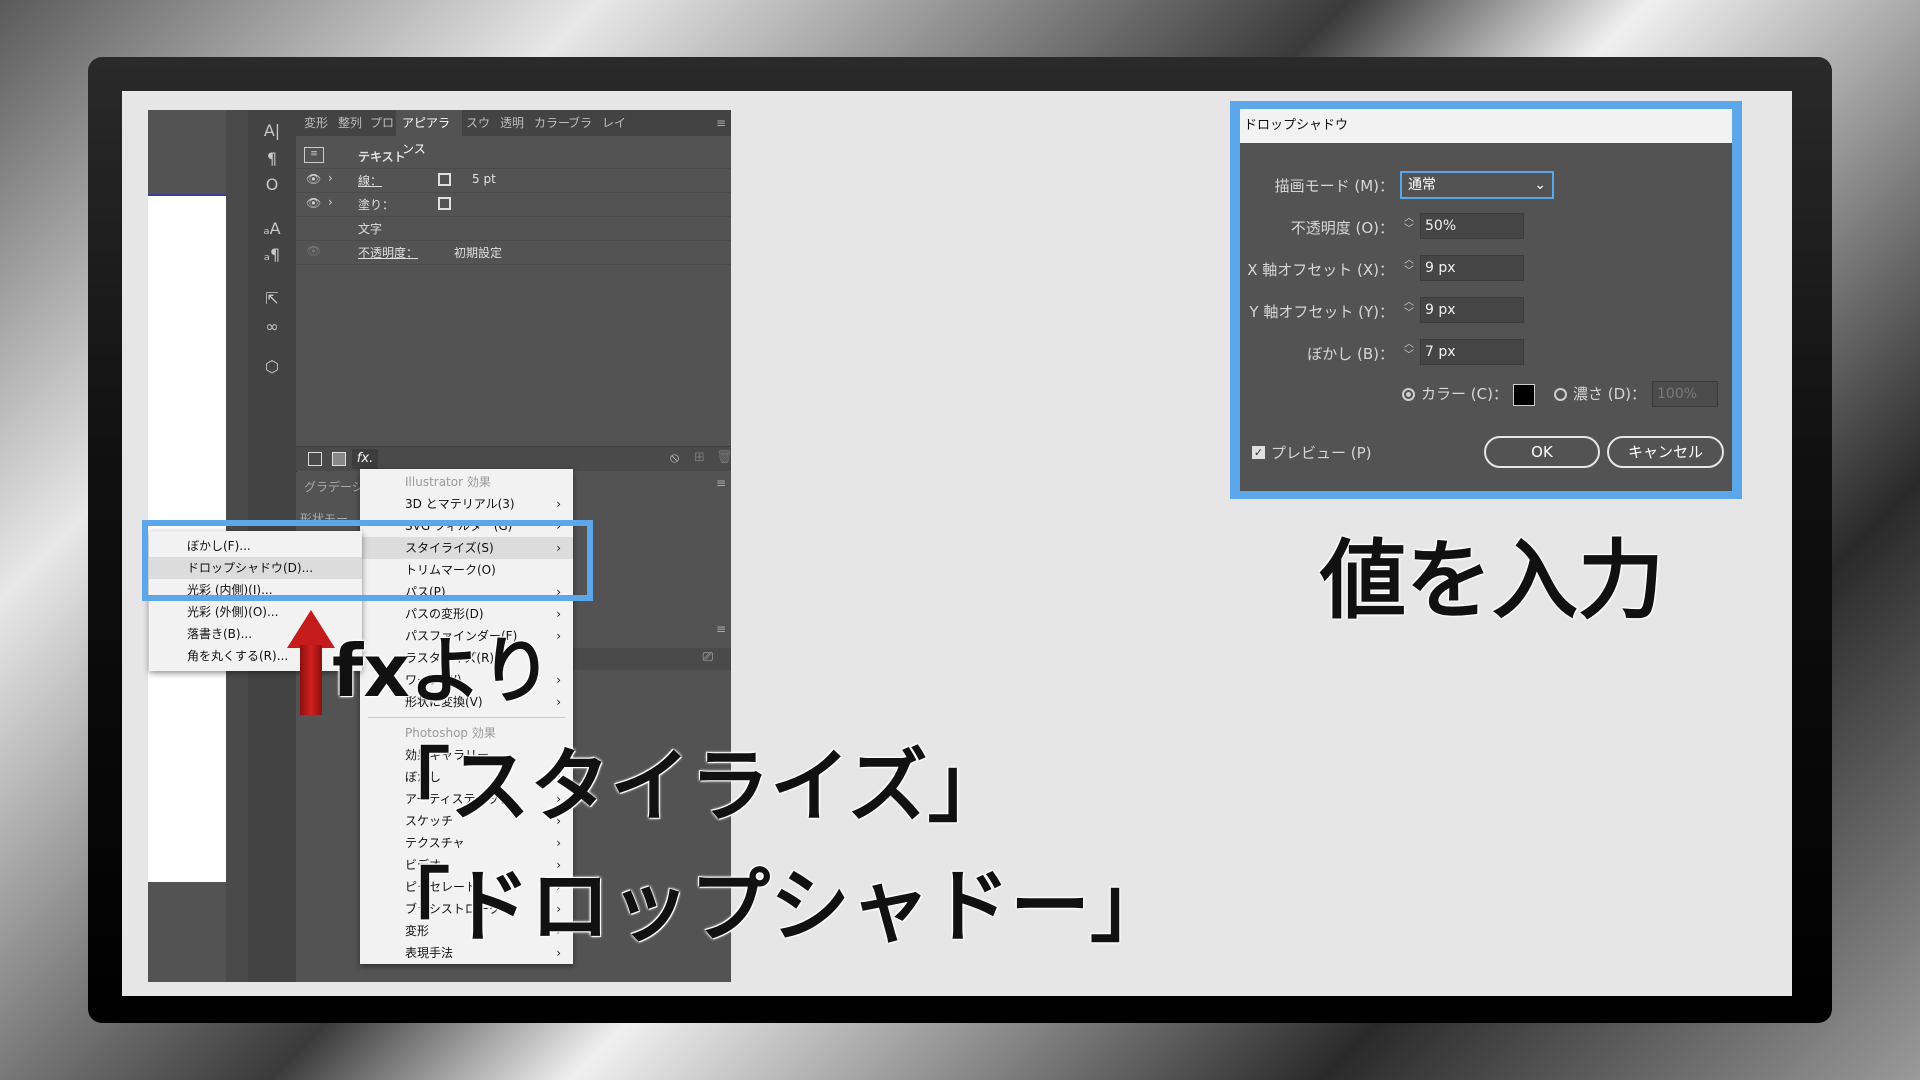 The image size is (1920, 1080). I want to click on blur-label: ぼかし (B)：, so click(1350, 354).